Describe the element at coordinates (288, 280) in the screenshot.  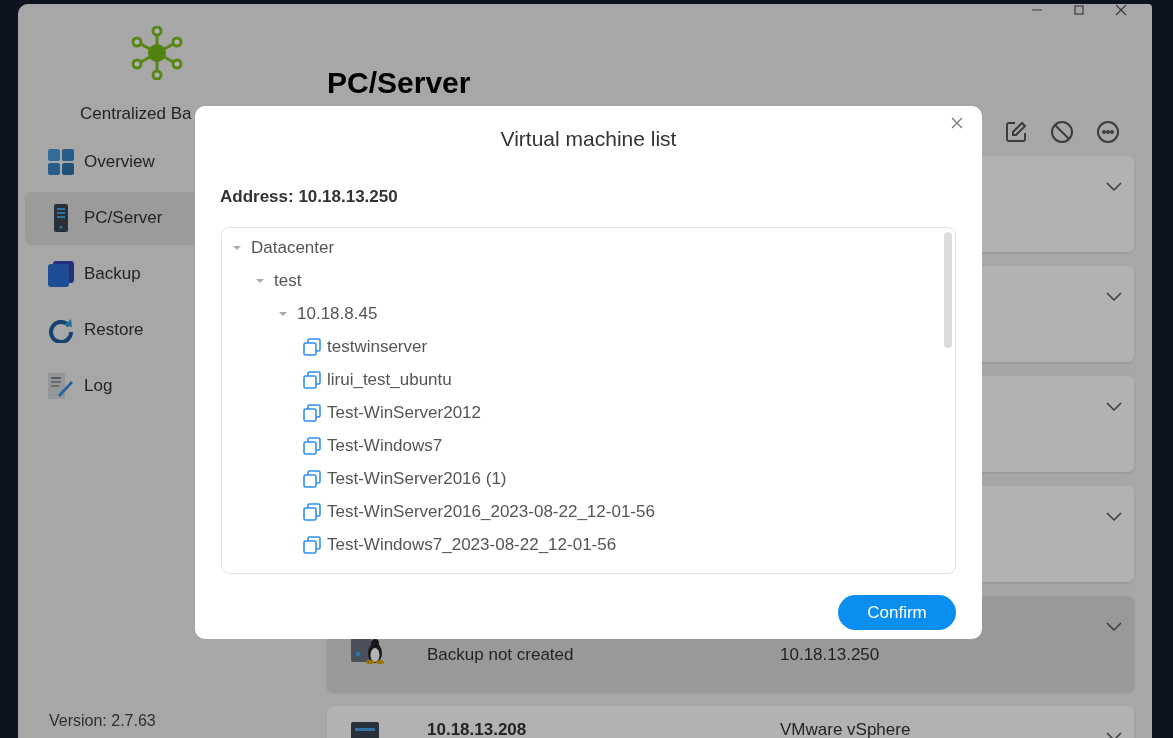
I see `tree-label: test` at that location.